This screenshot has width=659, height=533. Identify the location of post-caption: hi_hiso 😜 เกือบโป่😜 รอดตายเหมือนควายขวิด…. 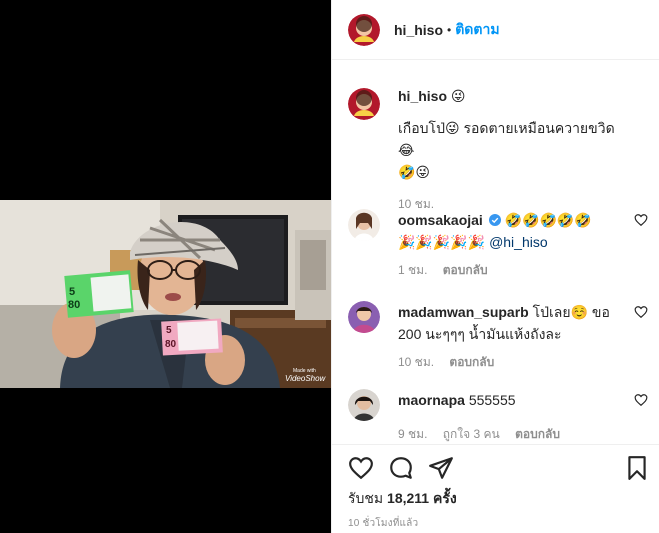
(498, 151).